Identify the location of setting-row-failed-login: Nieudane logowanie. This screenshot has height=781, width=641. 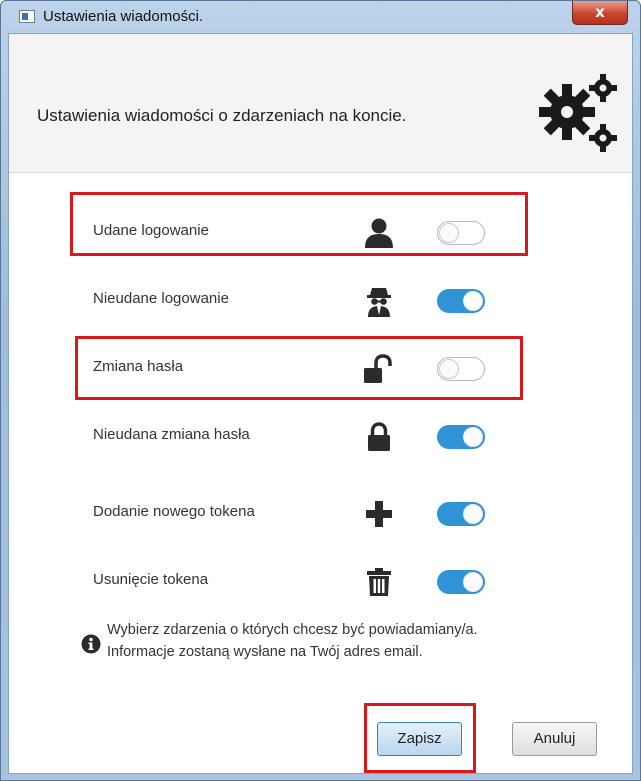
(320, 301).